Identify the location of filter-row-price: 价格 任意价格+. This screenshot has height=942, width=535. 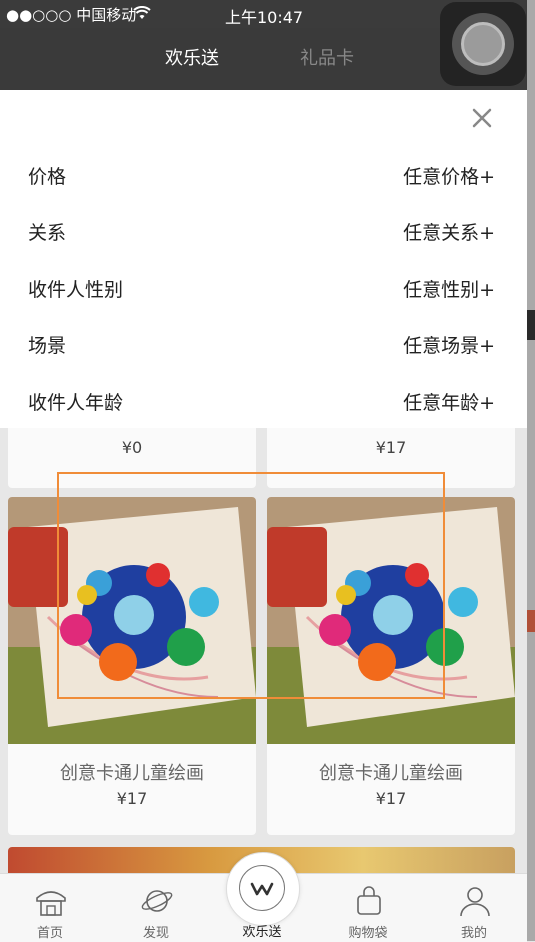
(263, 174).